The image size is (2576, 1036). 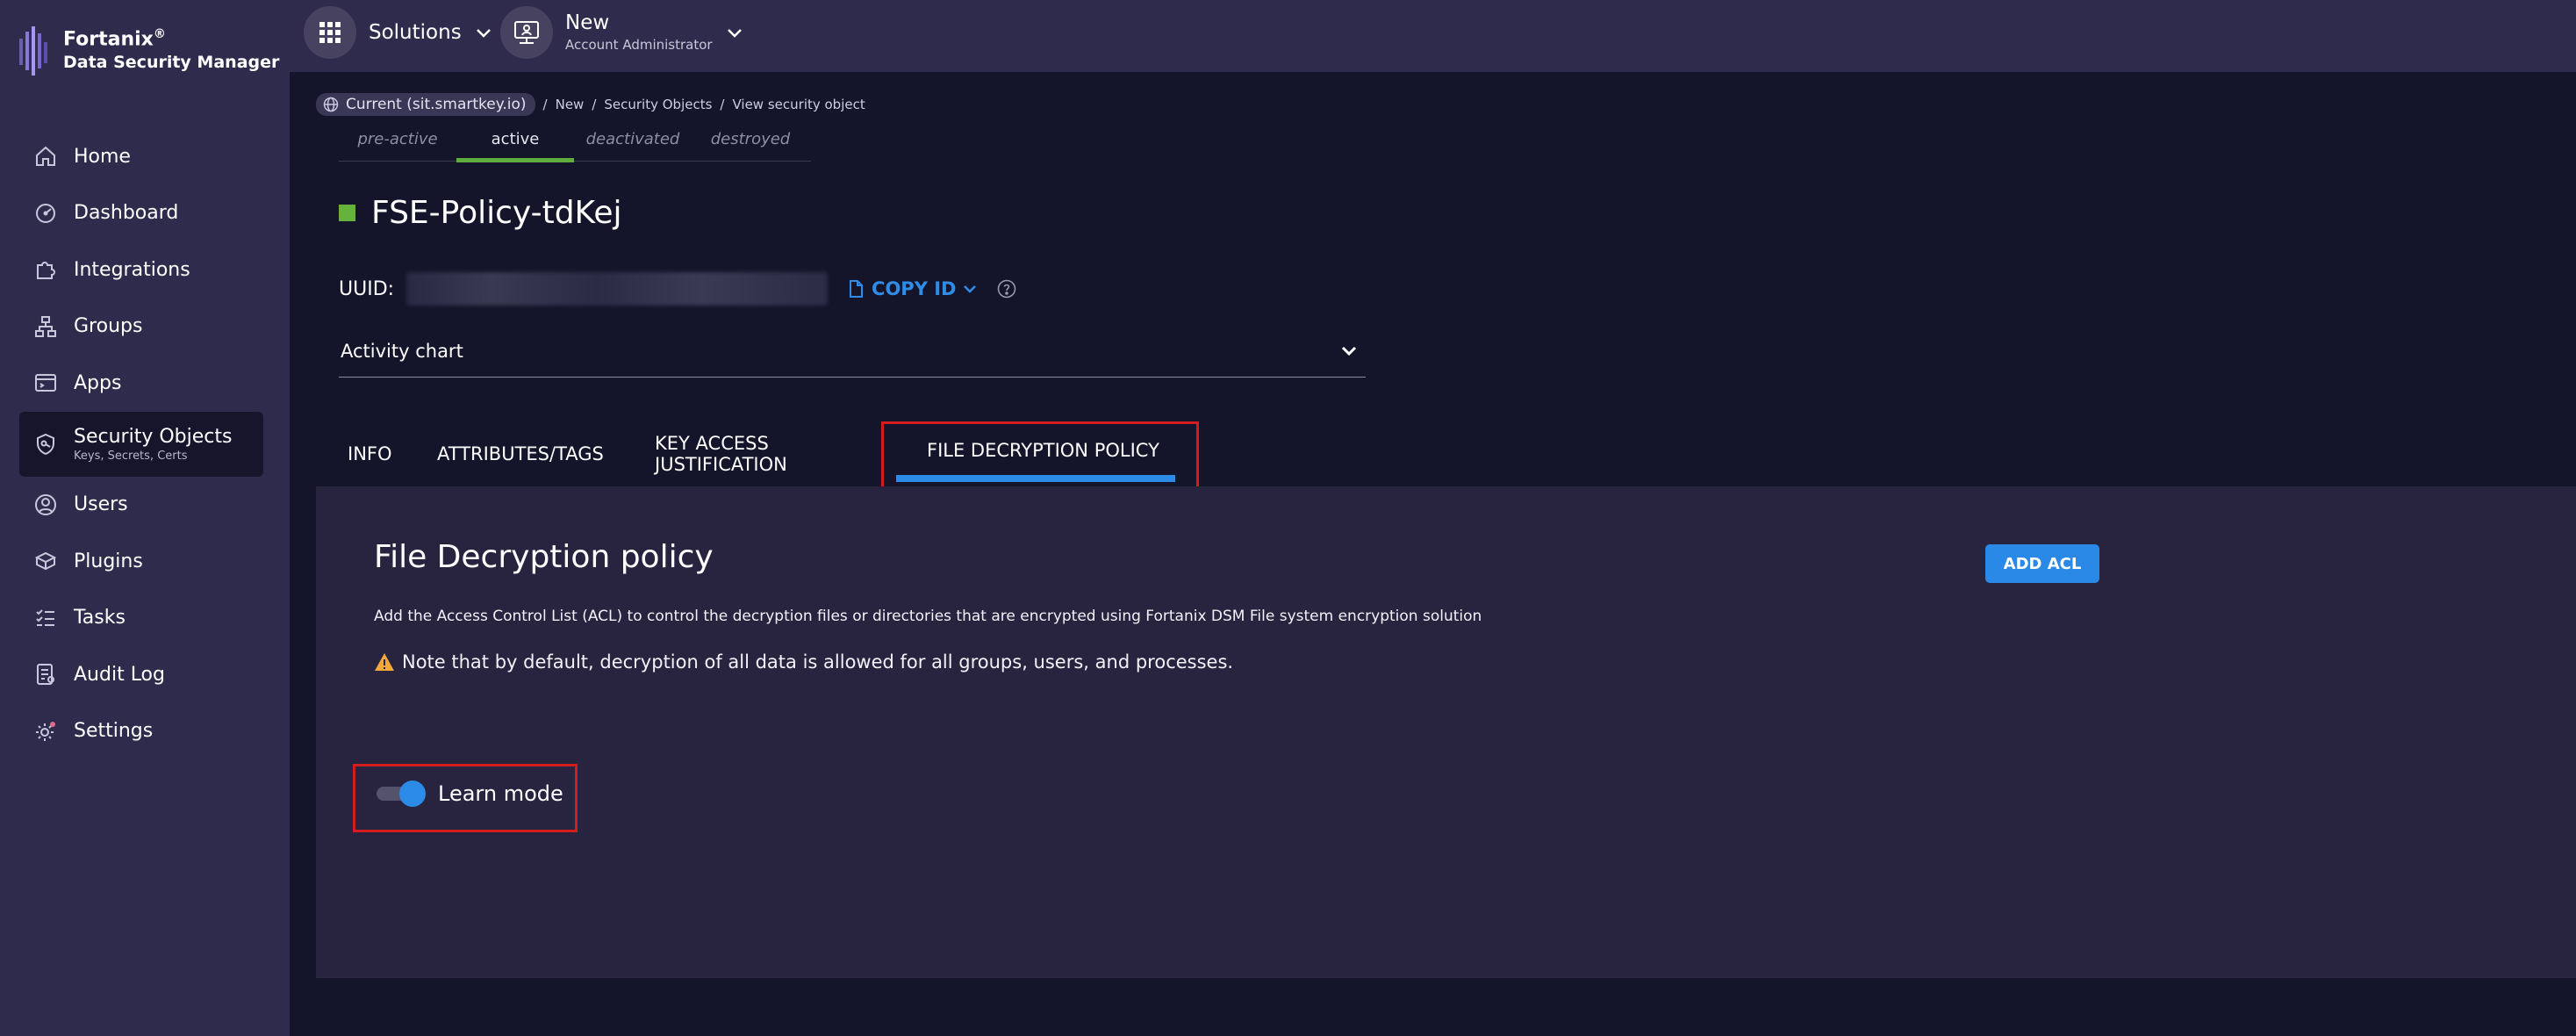 I want to click on tab-label: INFO, so click(x=370, y=453).